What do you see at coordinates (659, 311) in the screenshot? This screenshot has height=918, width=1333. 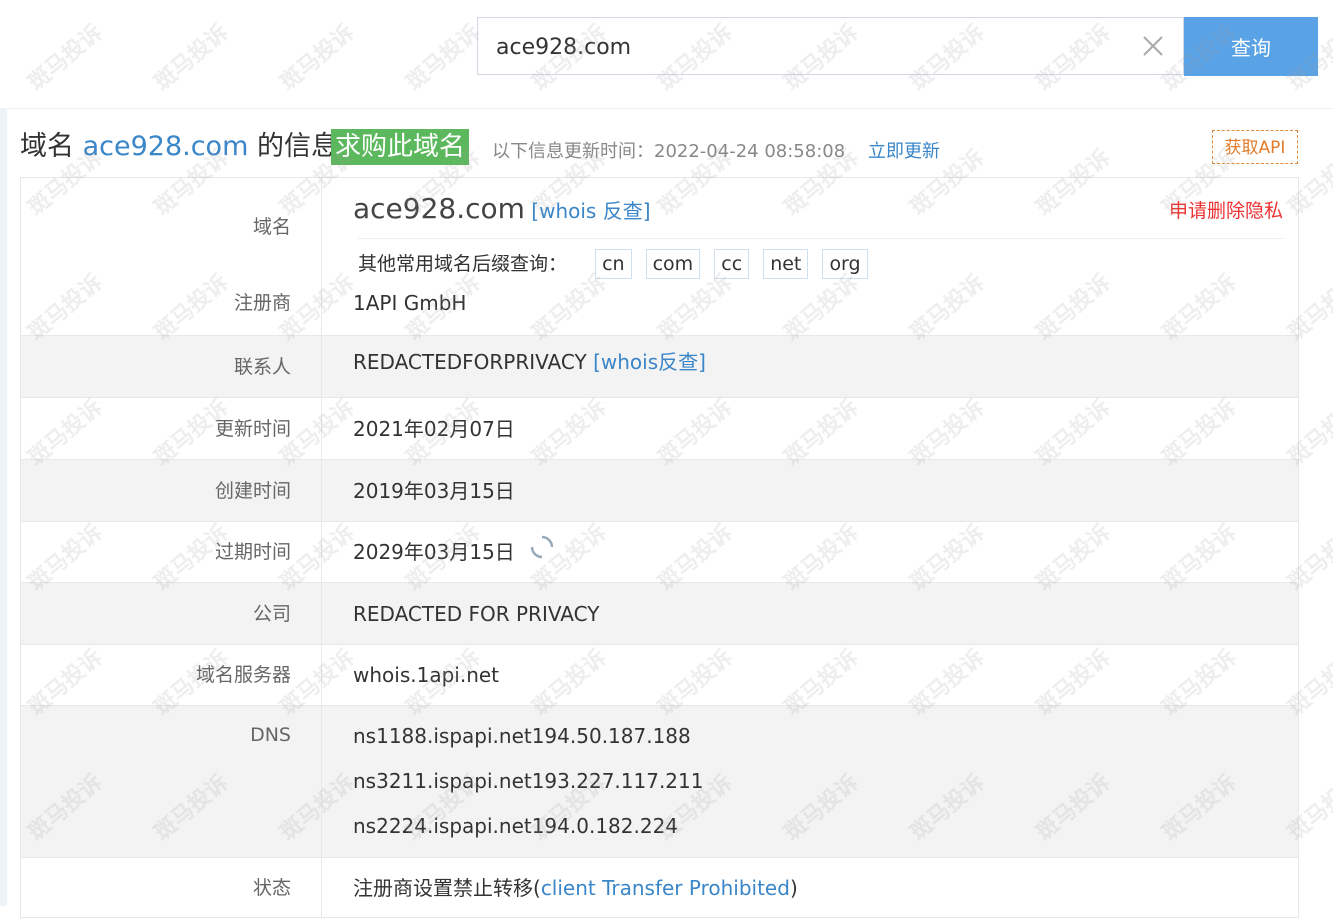 I see `table-row-registrar: 注册商 1API GmbH` at bounding box center [659, 311].